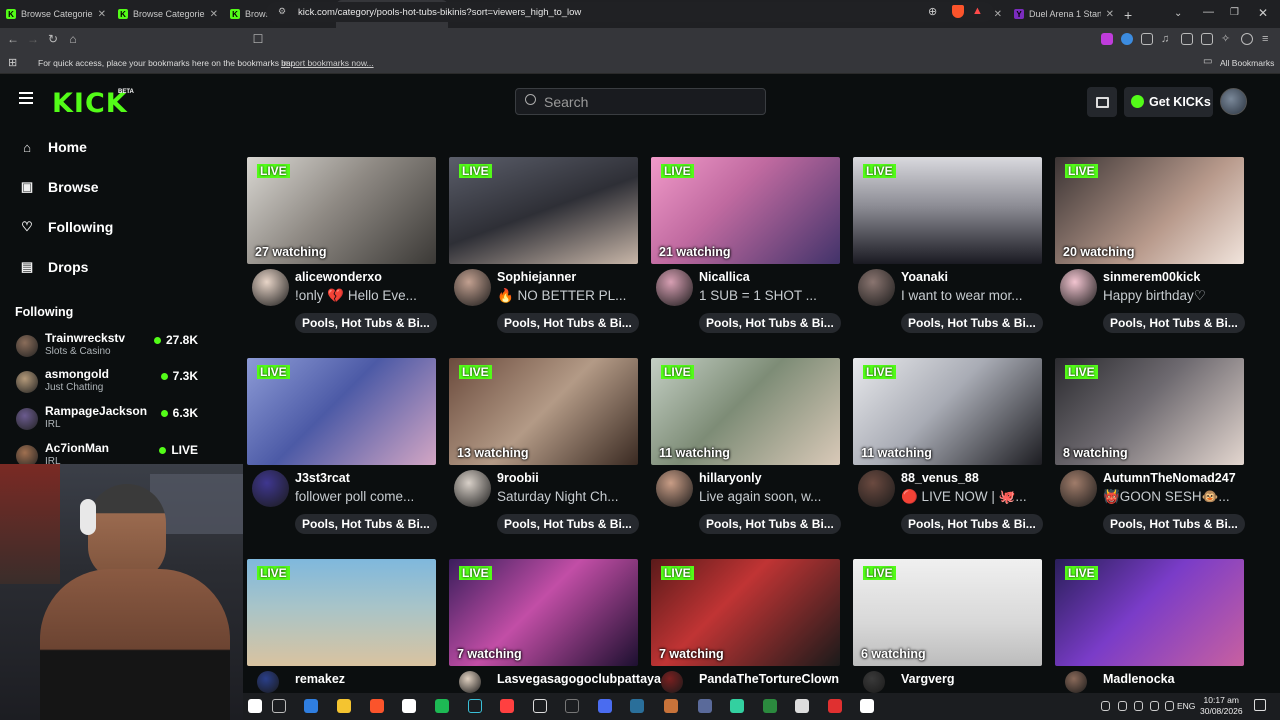  Describe the element at coordinates (932, 11) in the screenshot. I see `zoom-icon: ⊕` at that location.